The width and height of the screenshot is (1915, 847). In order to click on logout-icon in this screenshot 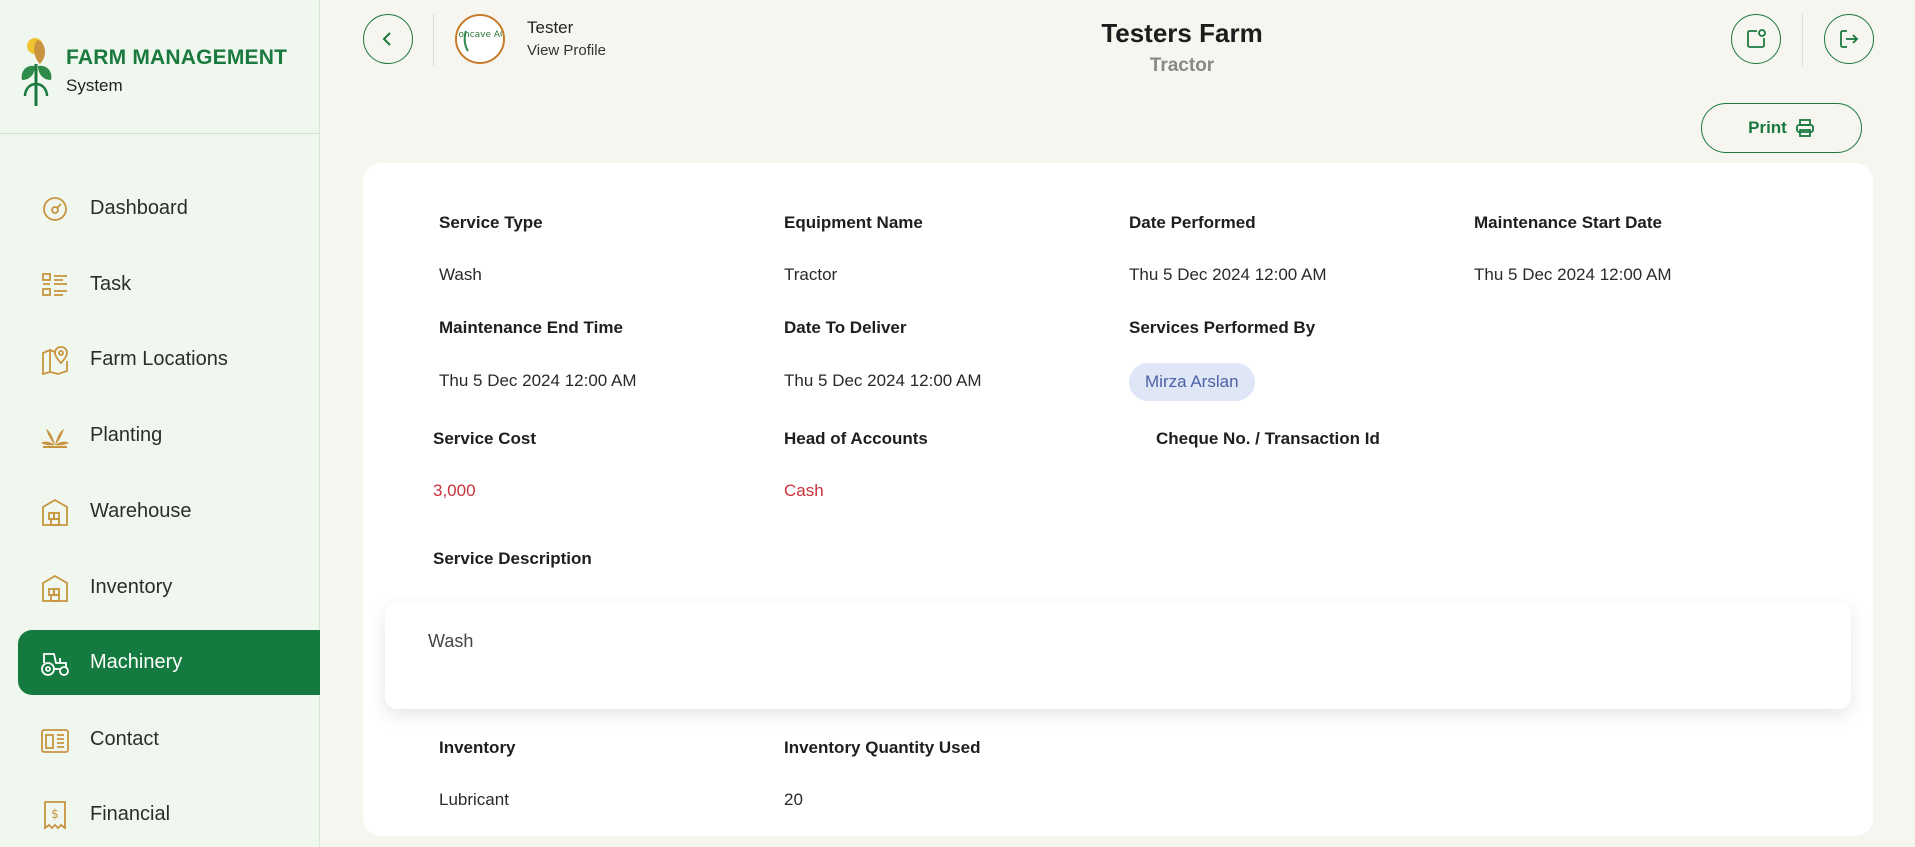, I will do `click(1849, 39)`.